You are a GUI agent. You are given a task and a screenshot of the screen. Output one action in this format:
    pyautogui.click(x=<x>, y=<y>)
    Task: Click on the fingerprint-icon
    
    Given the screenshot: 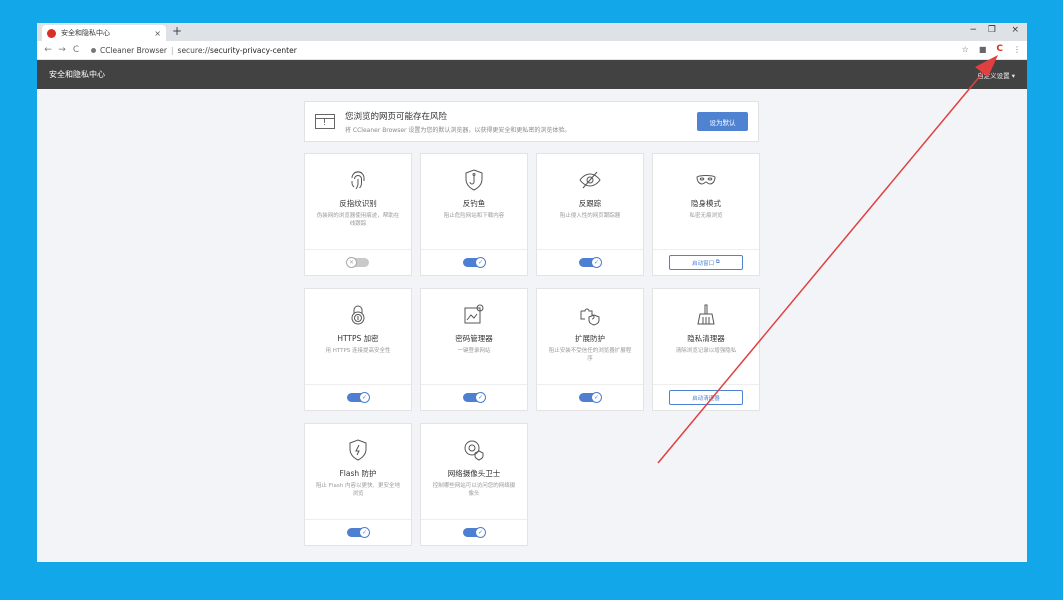 What is the action you would take?
    pyautogui.click(x=358, y=180)
    